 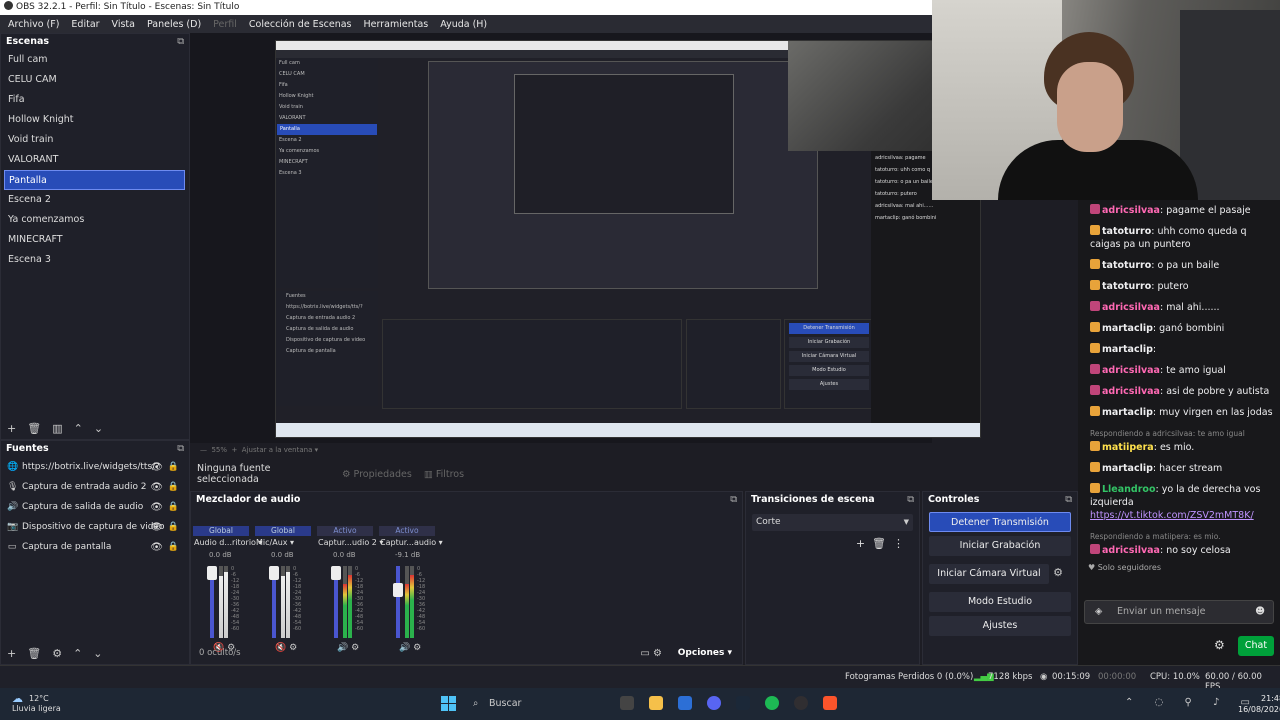 What do you see at coordinates (300, 24) in the screenshot?
I see `menu-item: Colección de Escenas` at bounding box center [300, 24].